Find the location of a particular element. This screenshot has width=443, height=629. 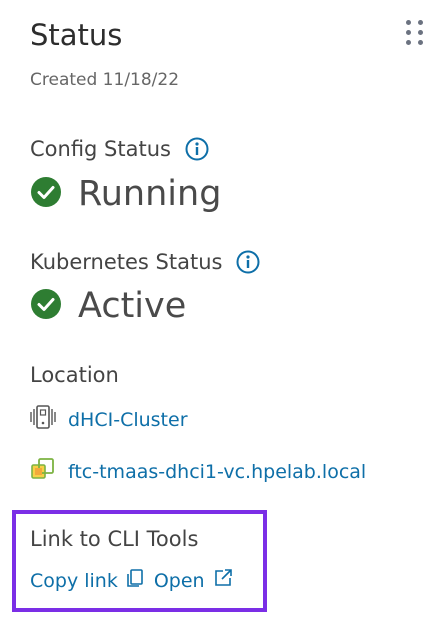

kebab-menu-icon is located at coordinates (418, 32).